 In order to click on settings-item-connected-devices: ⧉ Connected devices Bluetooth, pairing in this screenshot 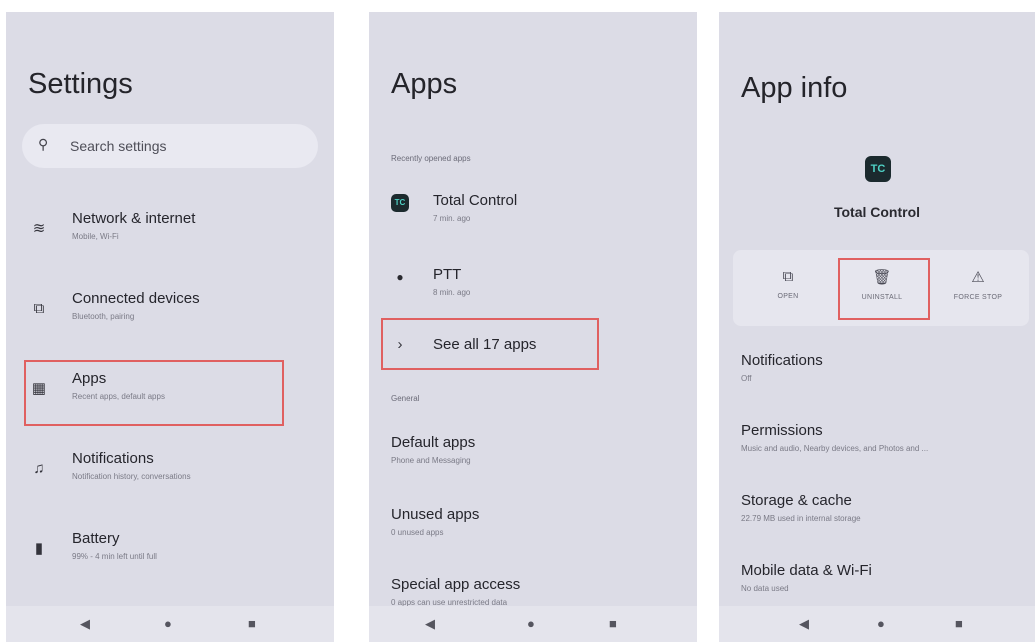, I will do `click(170, 319)`.